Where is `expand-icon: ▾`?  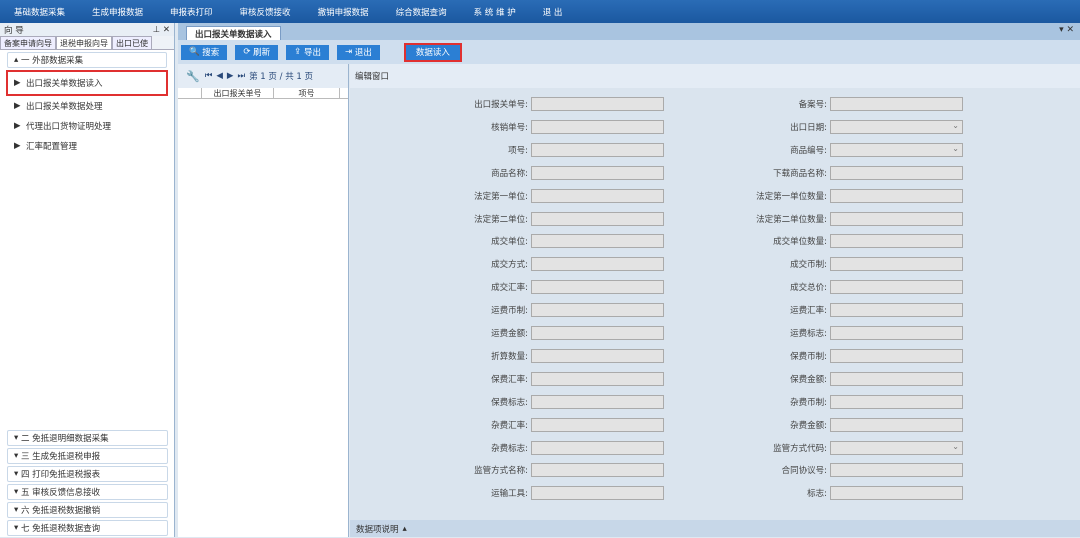
expand-icon: ▾ is located at coordinates (17, 528).